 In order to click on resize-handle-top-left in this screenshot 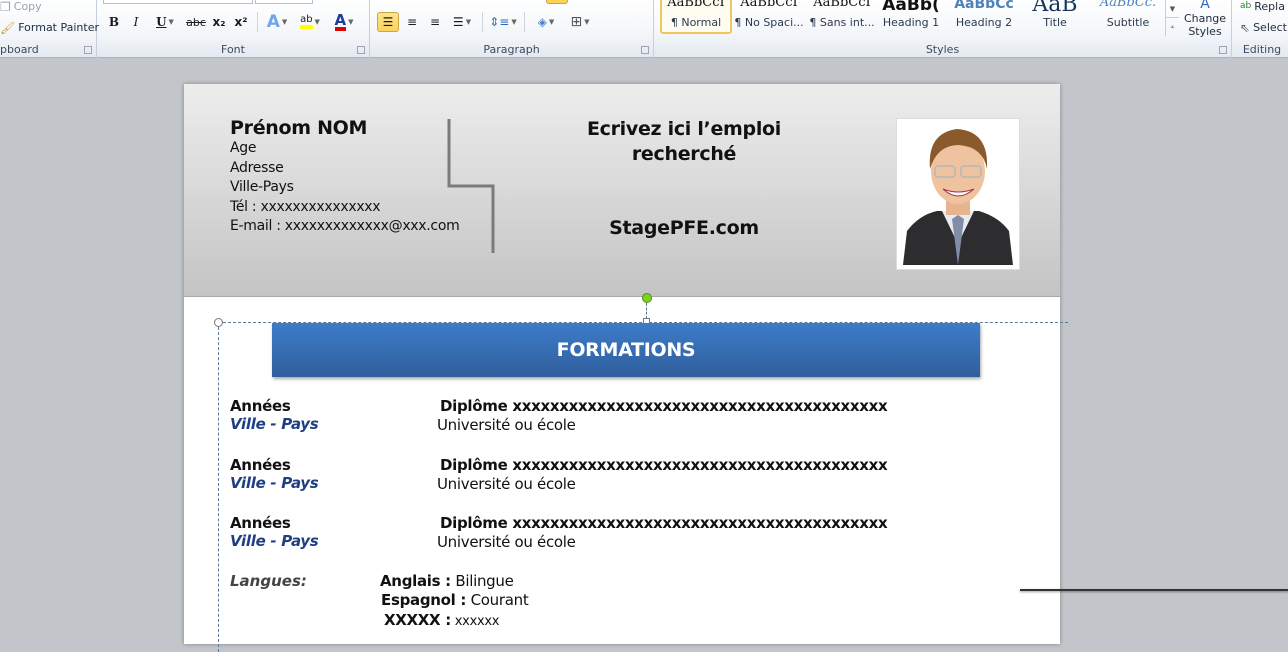, I will do `click(218, 322)`.